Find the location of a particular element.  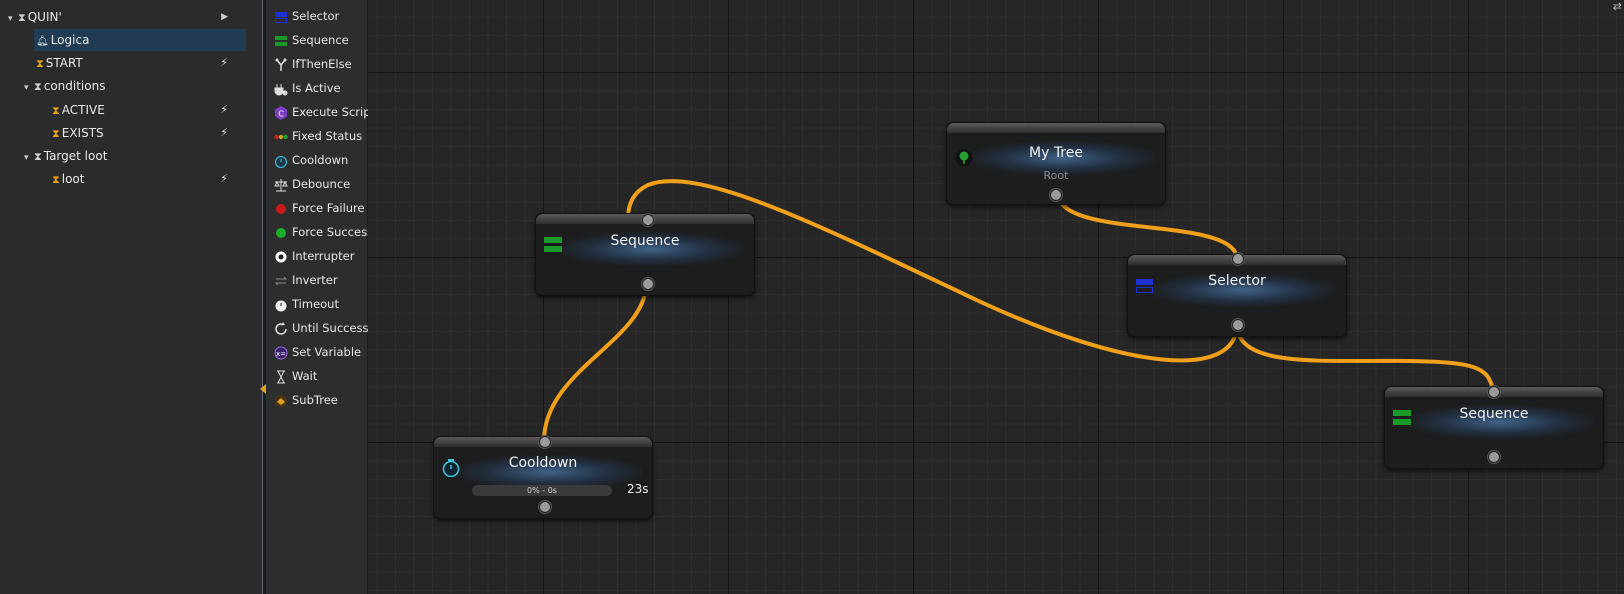

palette-item-label: IfThenElse is located at coordinates (322, 64).